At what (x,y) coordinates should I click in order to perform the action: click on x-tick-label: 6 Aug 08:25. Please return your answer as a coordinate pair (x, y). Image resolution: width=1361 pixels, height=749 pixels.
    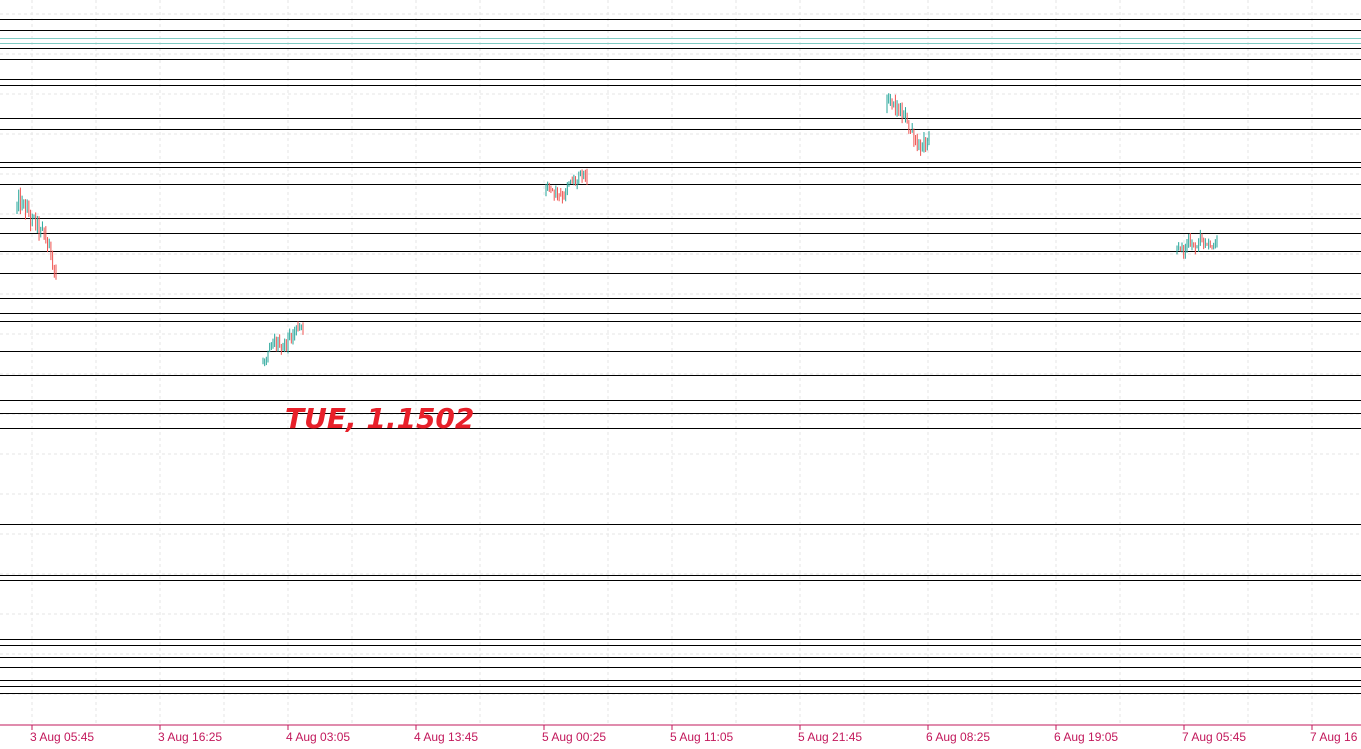
    Looking at the image, I should click on (958, 737).